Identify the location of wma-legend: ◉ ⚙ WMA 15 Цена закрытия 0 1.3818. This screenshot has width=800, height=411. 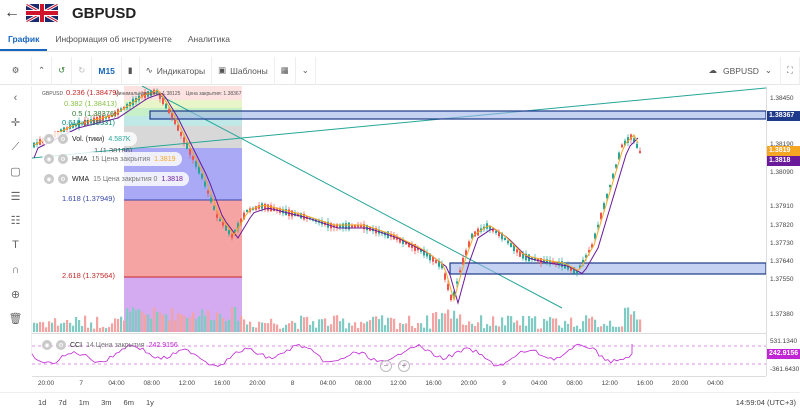
(115, 179).